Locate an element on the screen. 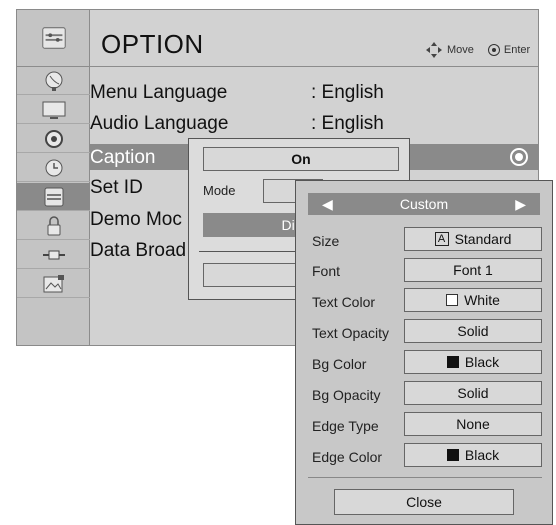 This screenshot has width=556, height=525. selected-radio-icon is located at coordinates (519, 157).